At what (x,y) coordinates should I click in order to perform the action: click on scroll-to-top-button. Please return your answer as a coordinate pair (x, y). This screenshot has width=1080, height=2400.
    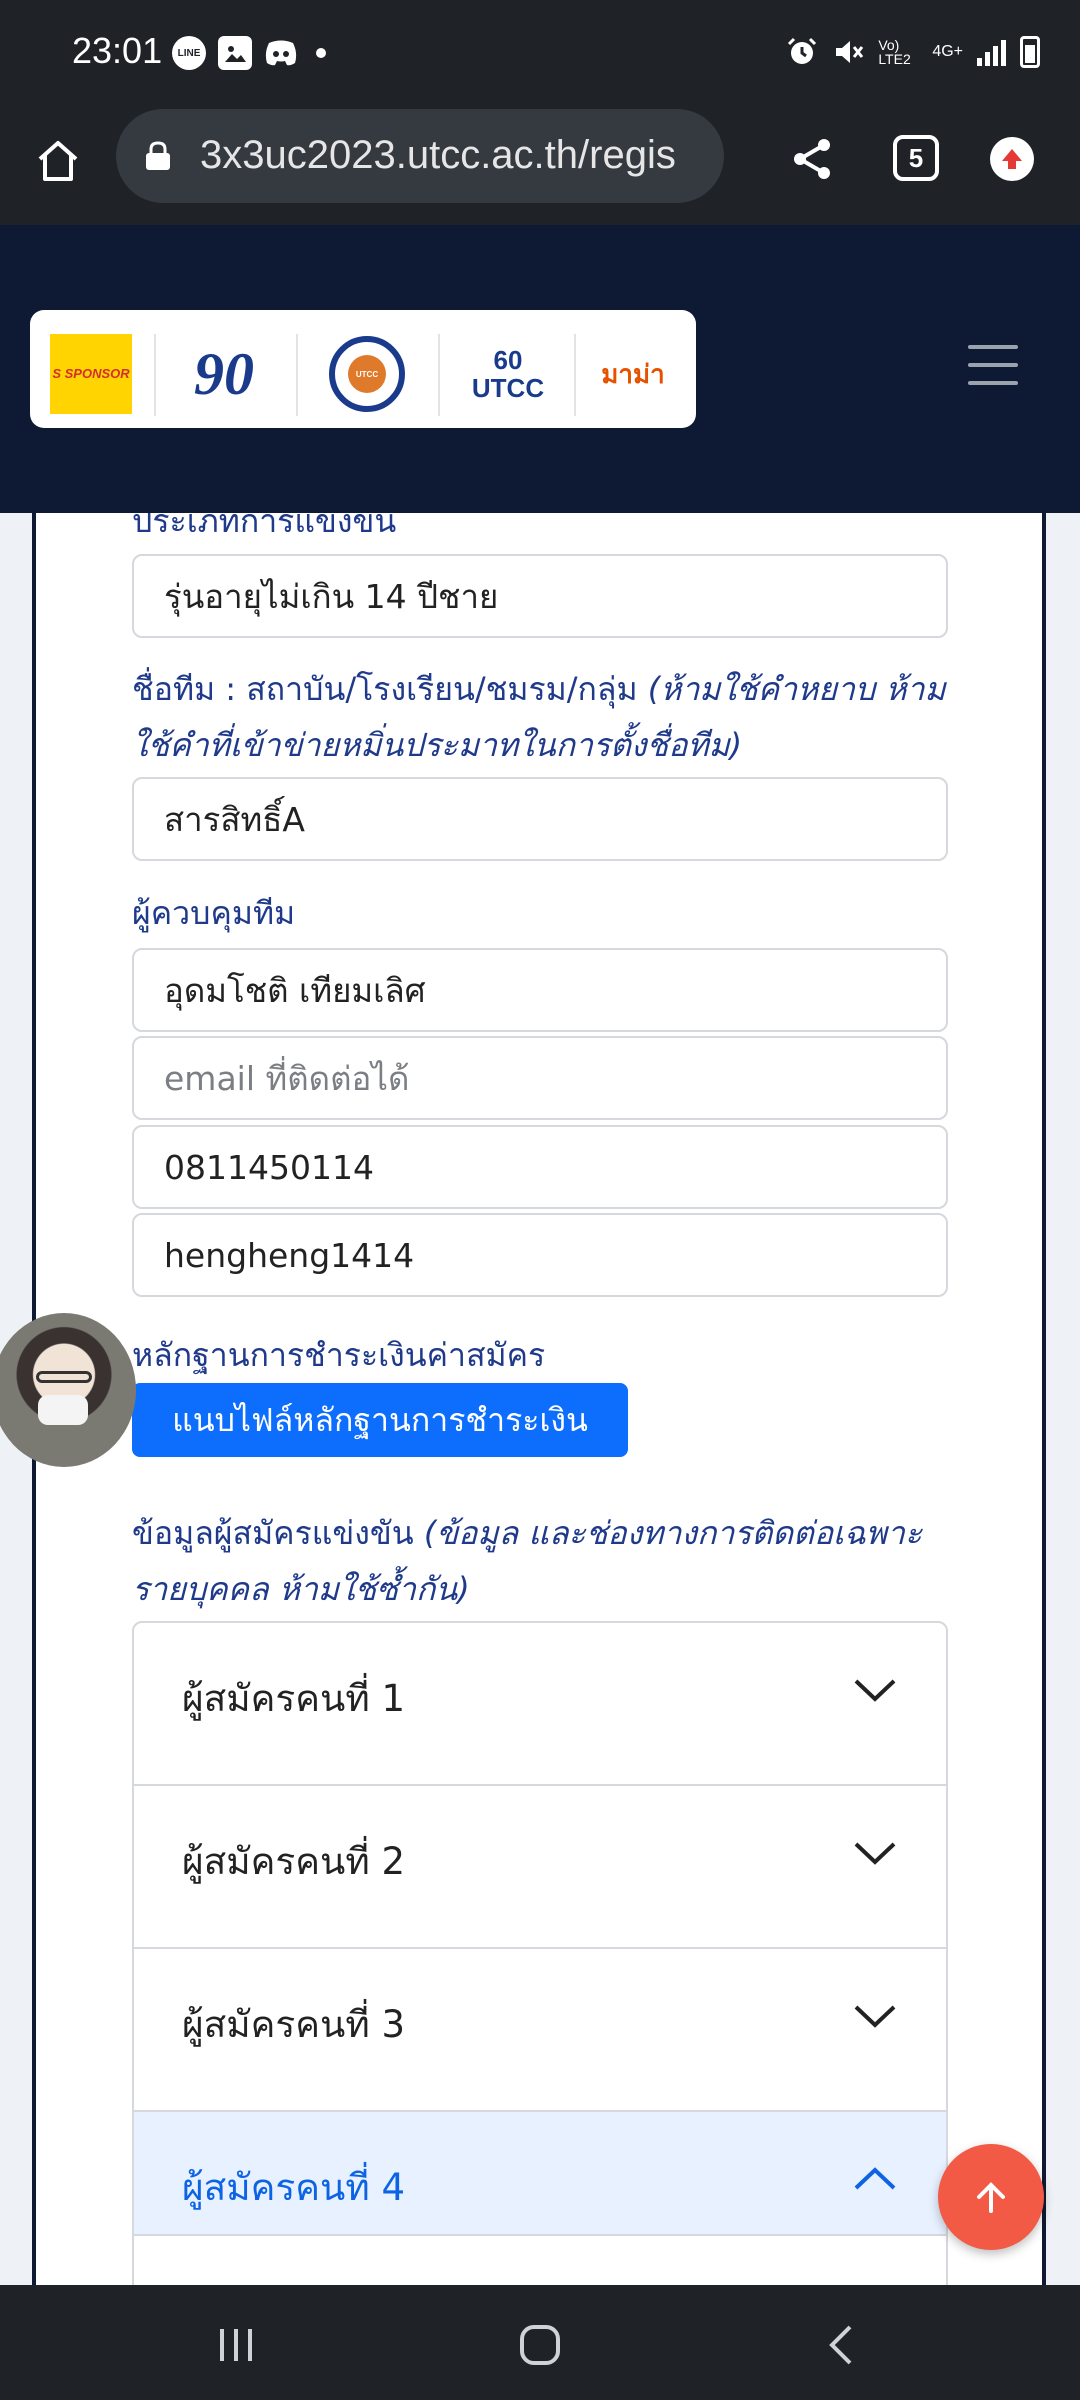
    Looking at the image, I should click on (991, 2197).